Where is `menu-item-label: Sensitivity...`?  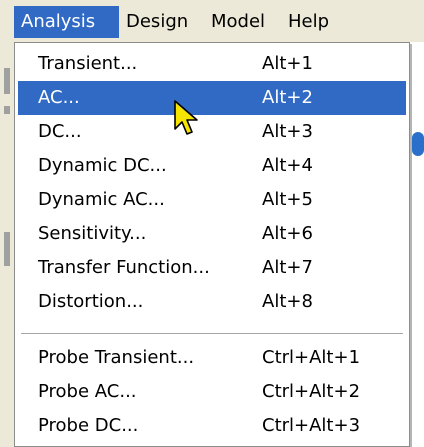
menu-item-label: Sensitivity... is located at coordinates (92, 233).